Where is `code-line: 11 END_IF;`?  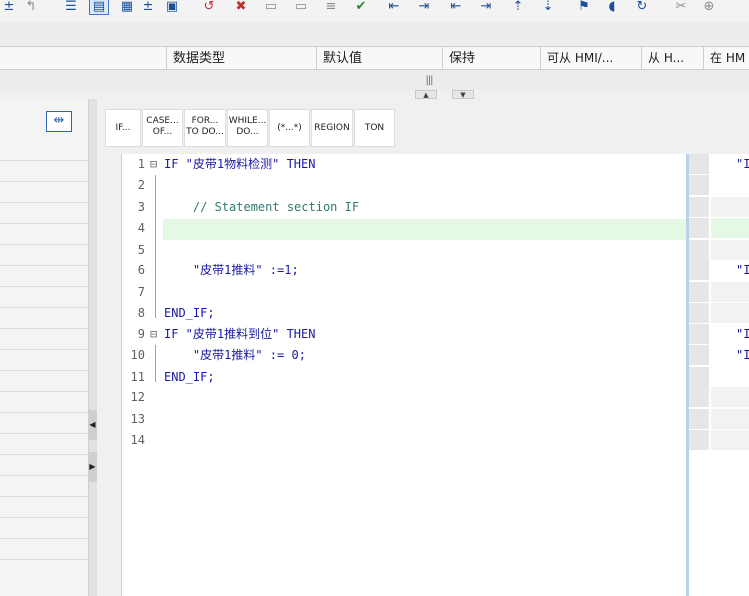
code-line: 11 END_IF; is located at coordinates (403, 377).